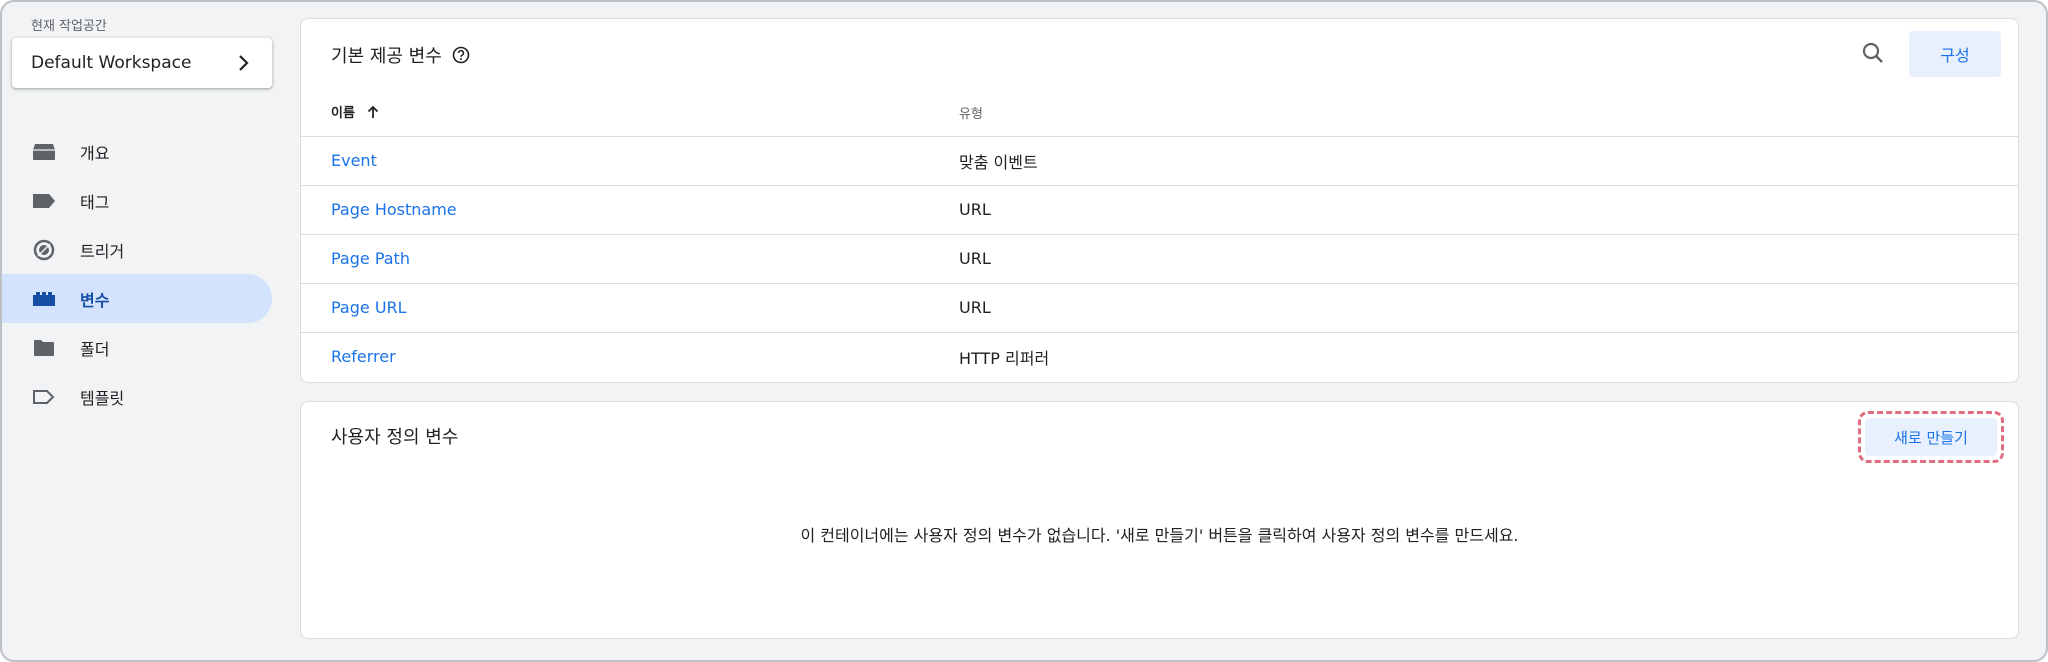  Describe the element at coordinates (137, 249) in the screenshot. I see `sidebar-item-triggers: 트리거` at that location.